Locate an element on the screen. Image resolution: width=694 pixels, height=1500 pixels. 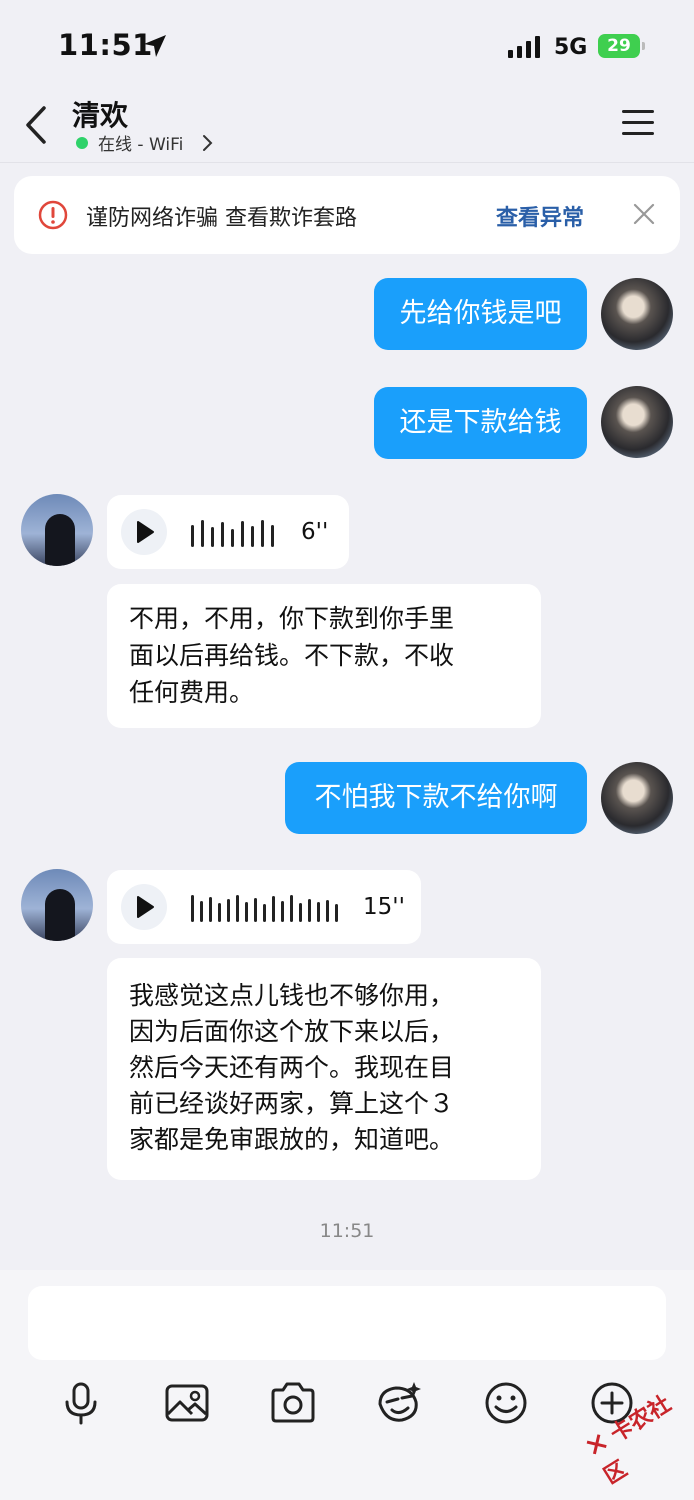
online-status: 在线 - WiFi is located at coordinates (140, 142).